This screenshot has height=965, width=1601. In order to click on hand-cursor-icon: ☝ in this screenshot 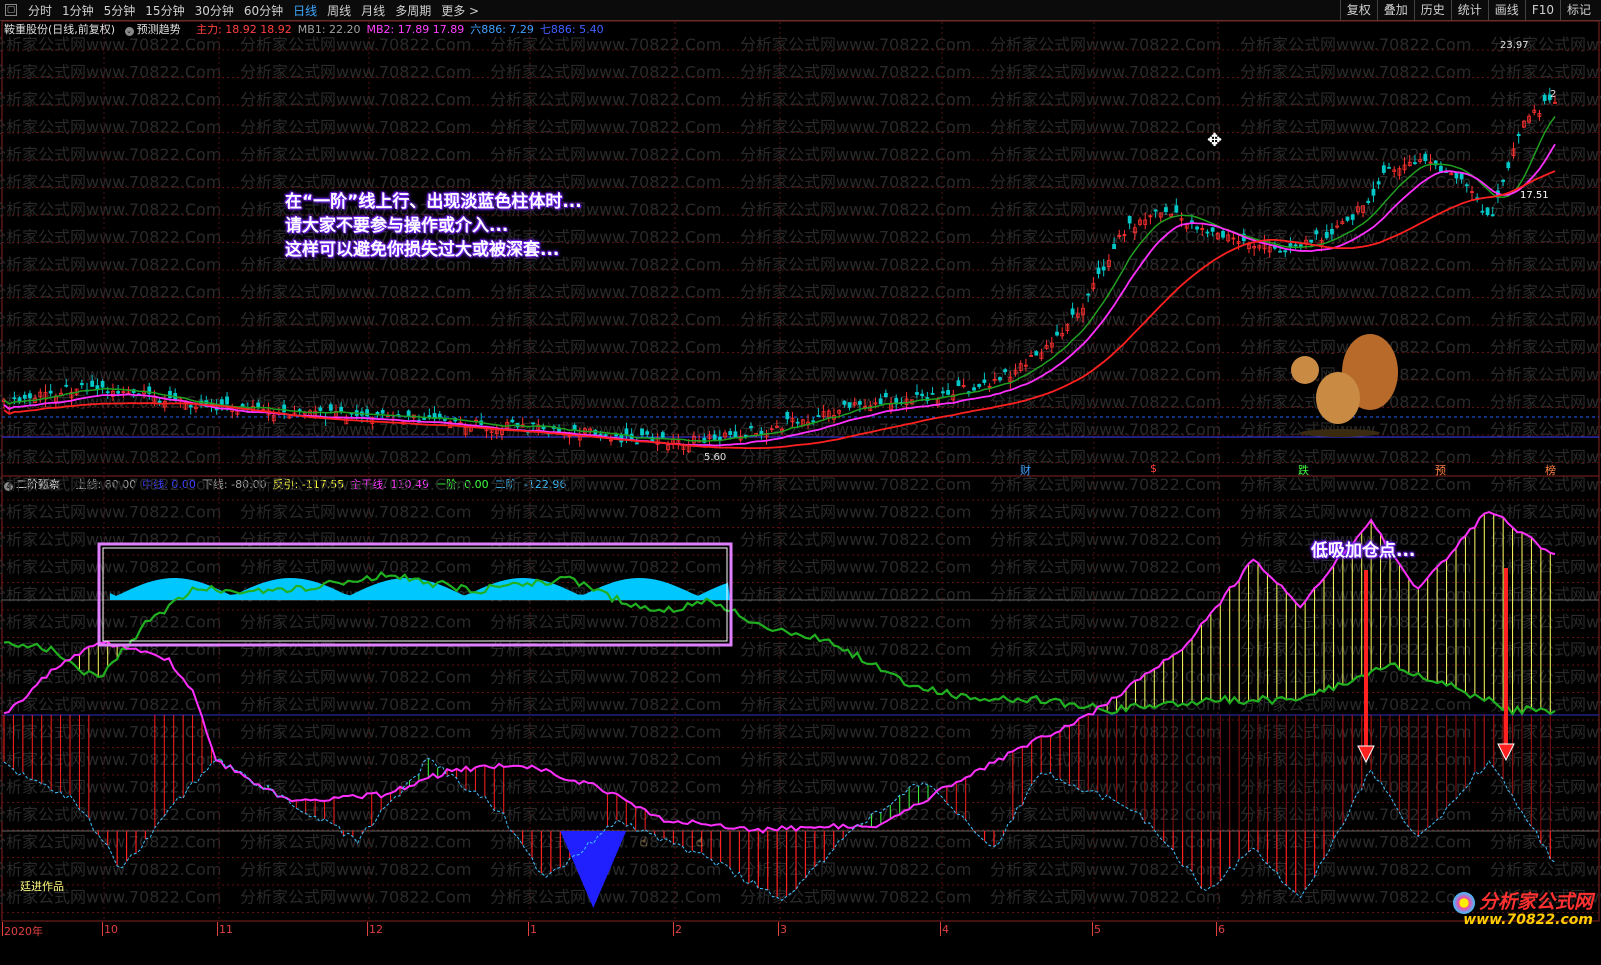, I will do `click(699, 842)`.